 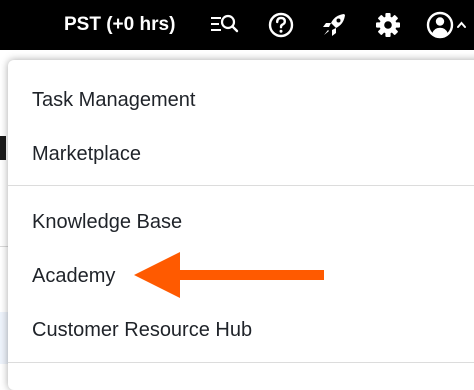 I want to click on background-element, so click(x=3, y=148).